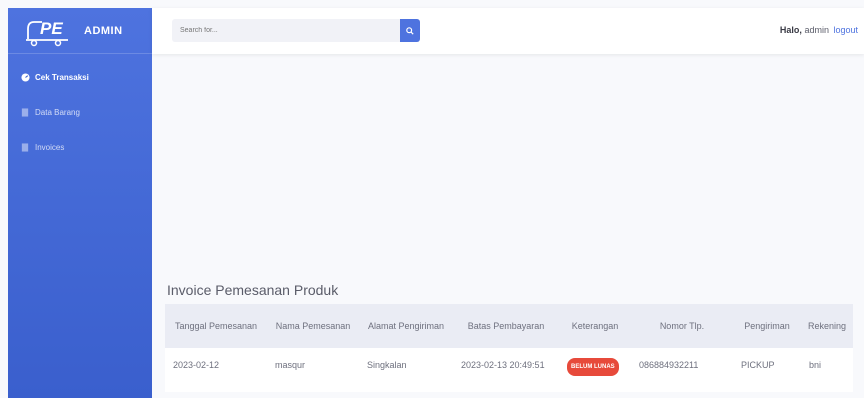 The width and height of the screenshot is (864, 398). What do you see at coordinates (767, 326) in the screenshot?
I see `column-header: Pengiriman` at bounding box center [767, 326].